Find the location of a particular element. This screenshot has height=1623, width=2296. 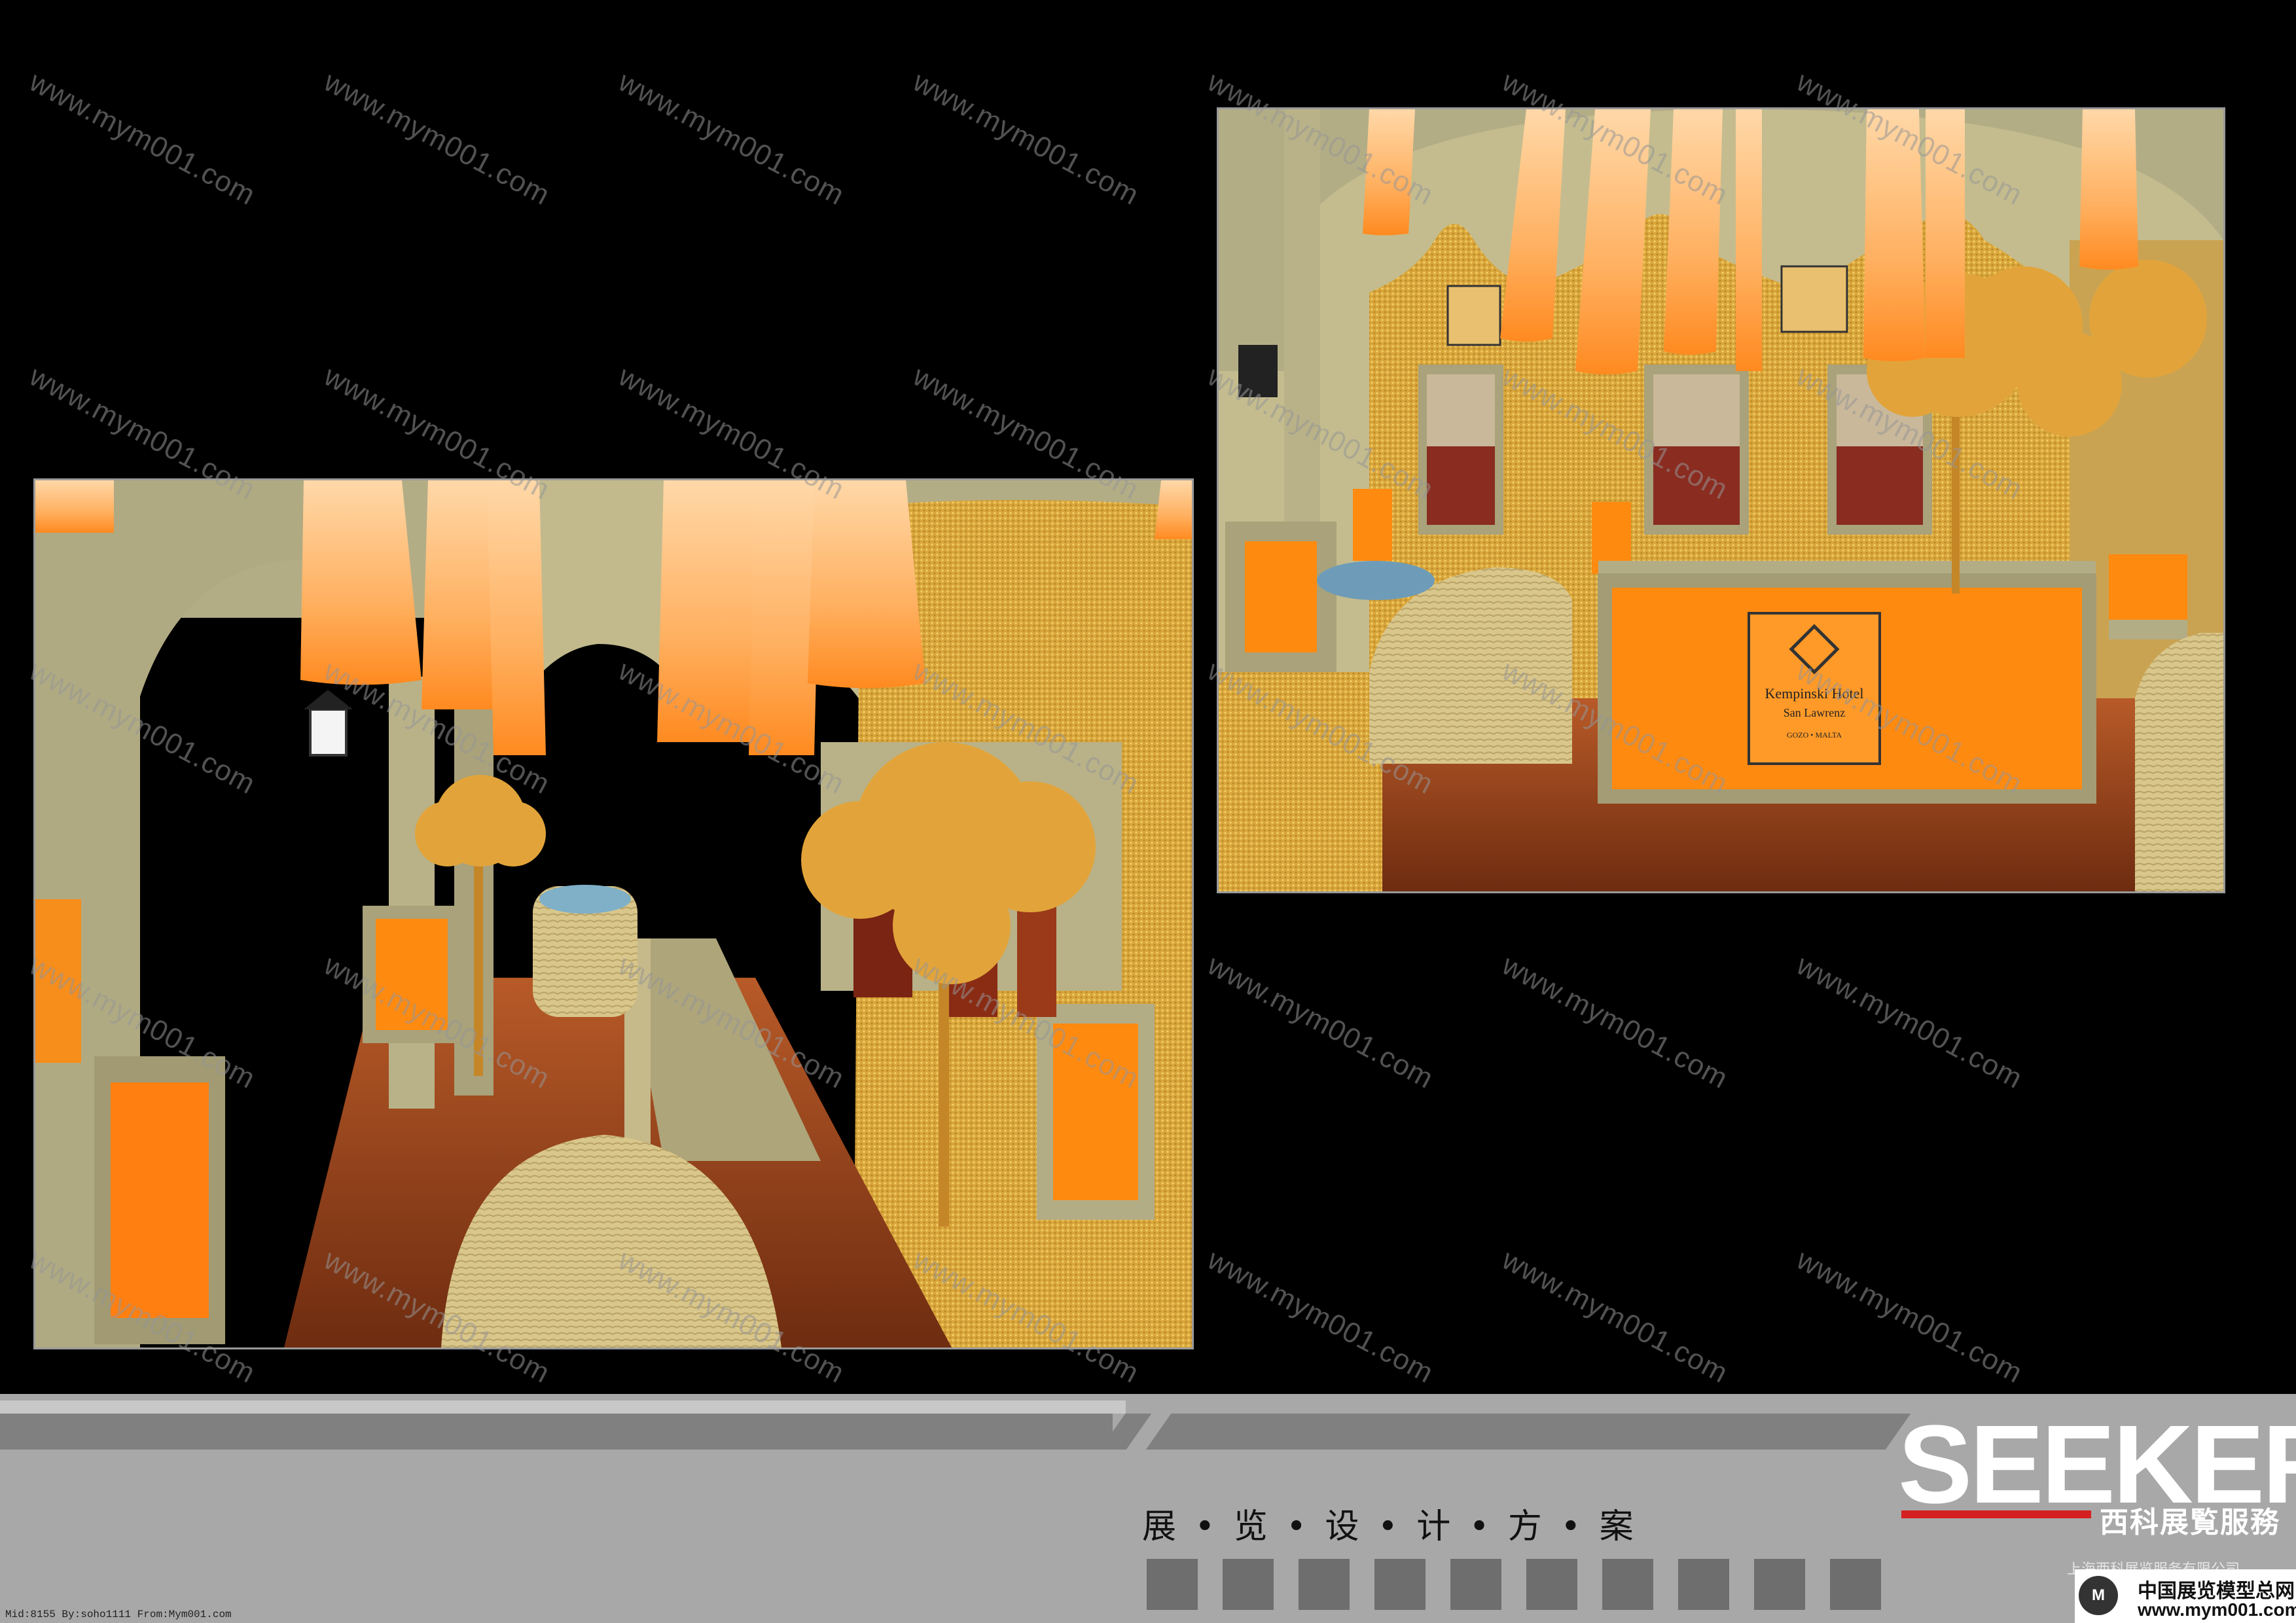

slogan-text: 展 • 览 • 设 • 计 • 方 • 案 is located at coordinates (1390, 1526).